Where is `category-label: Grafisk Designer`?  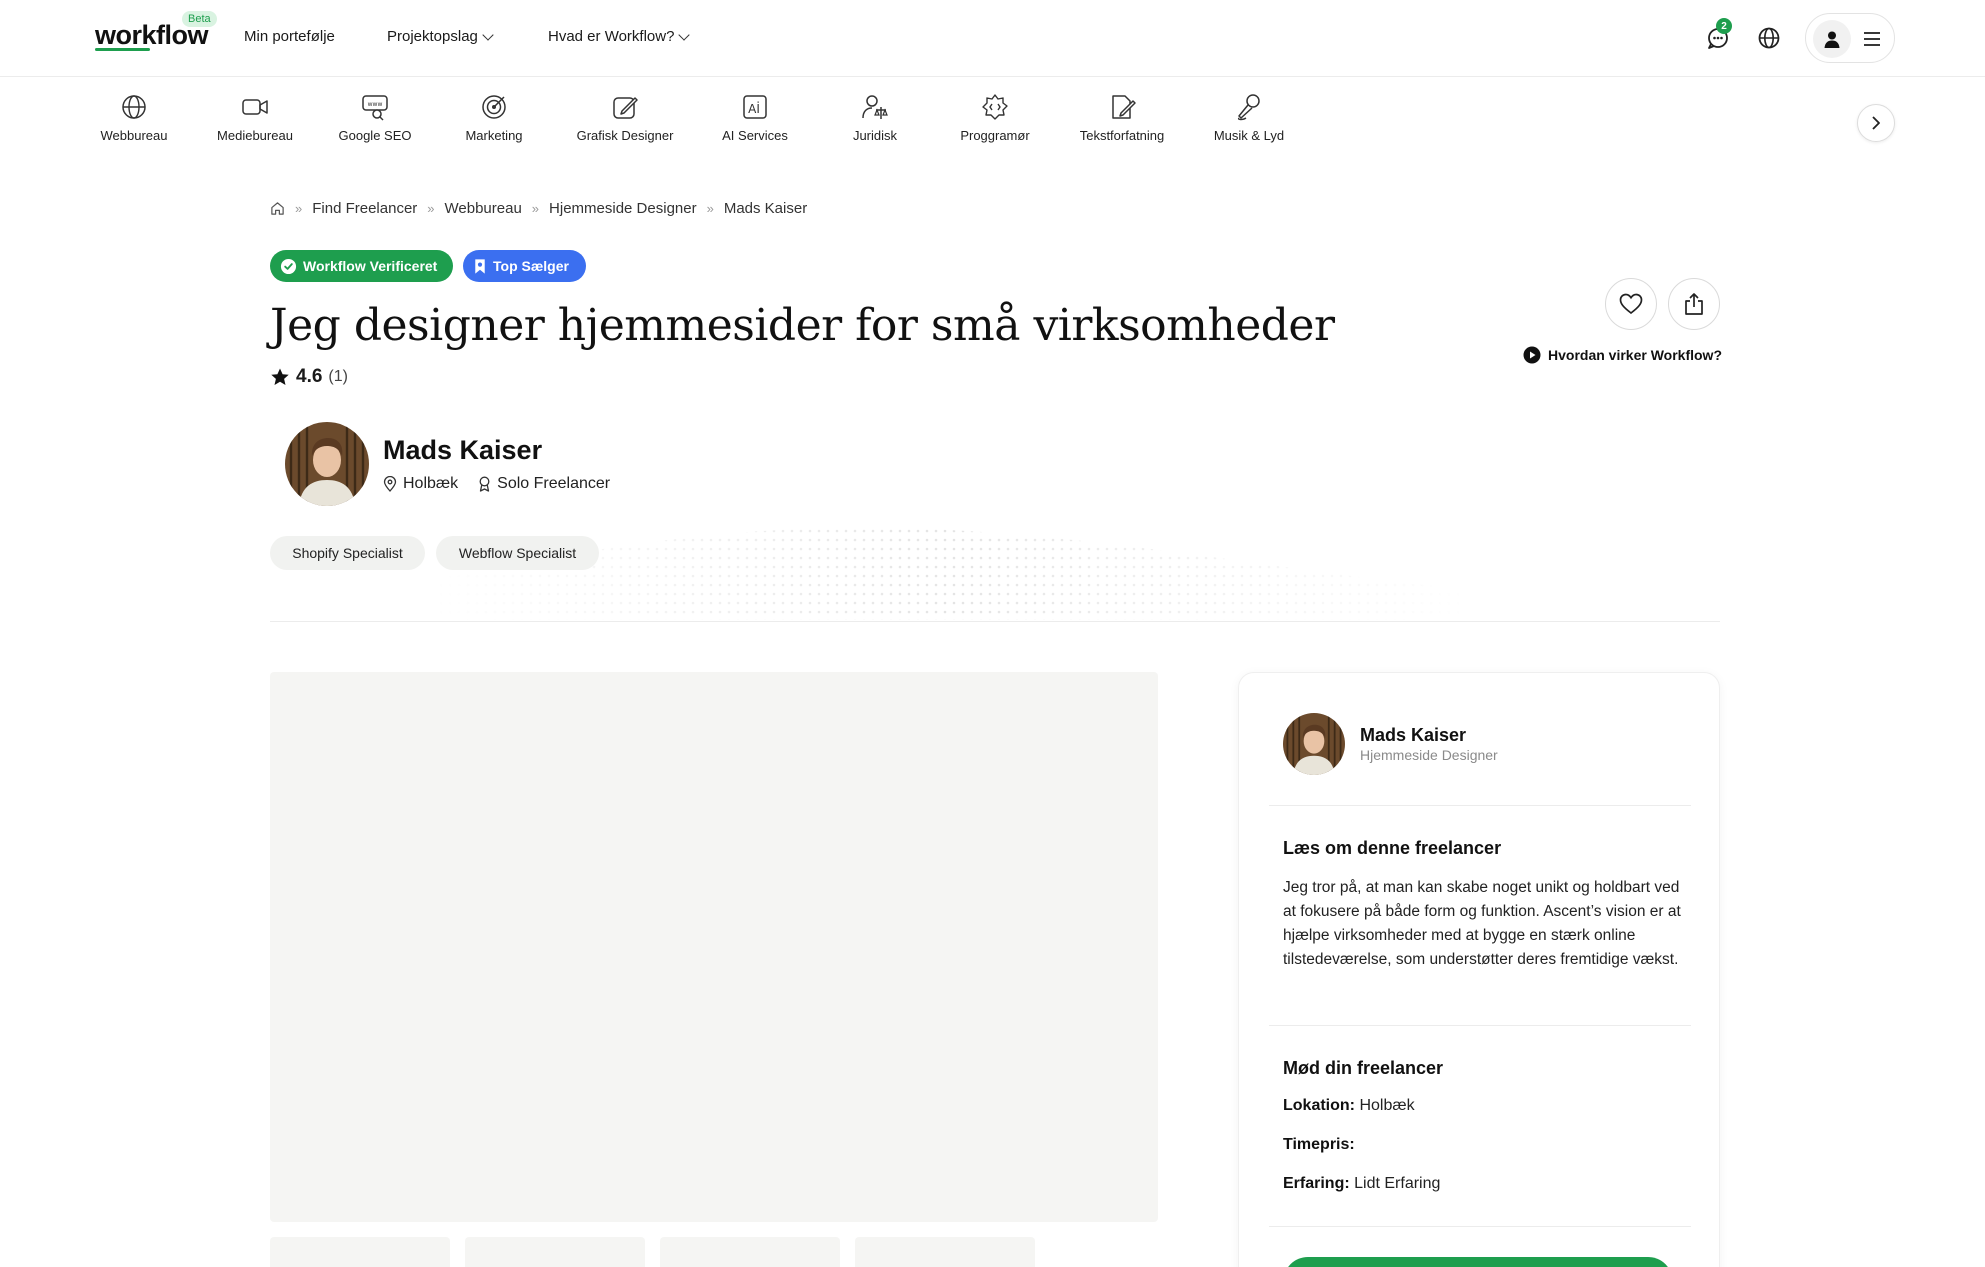
category-label: Grafisk Designer is located at coordinates (625, 135).